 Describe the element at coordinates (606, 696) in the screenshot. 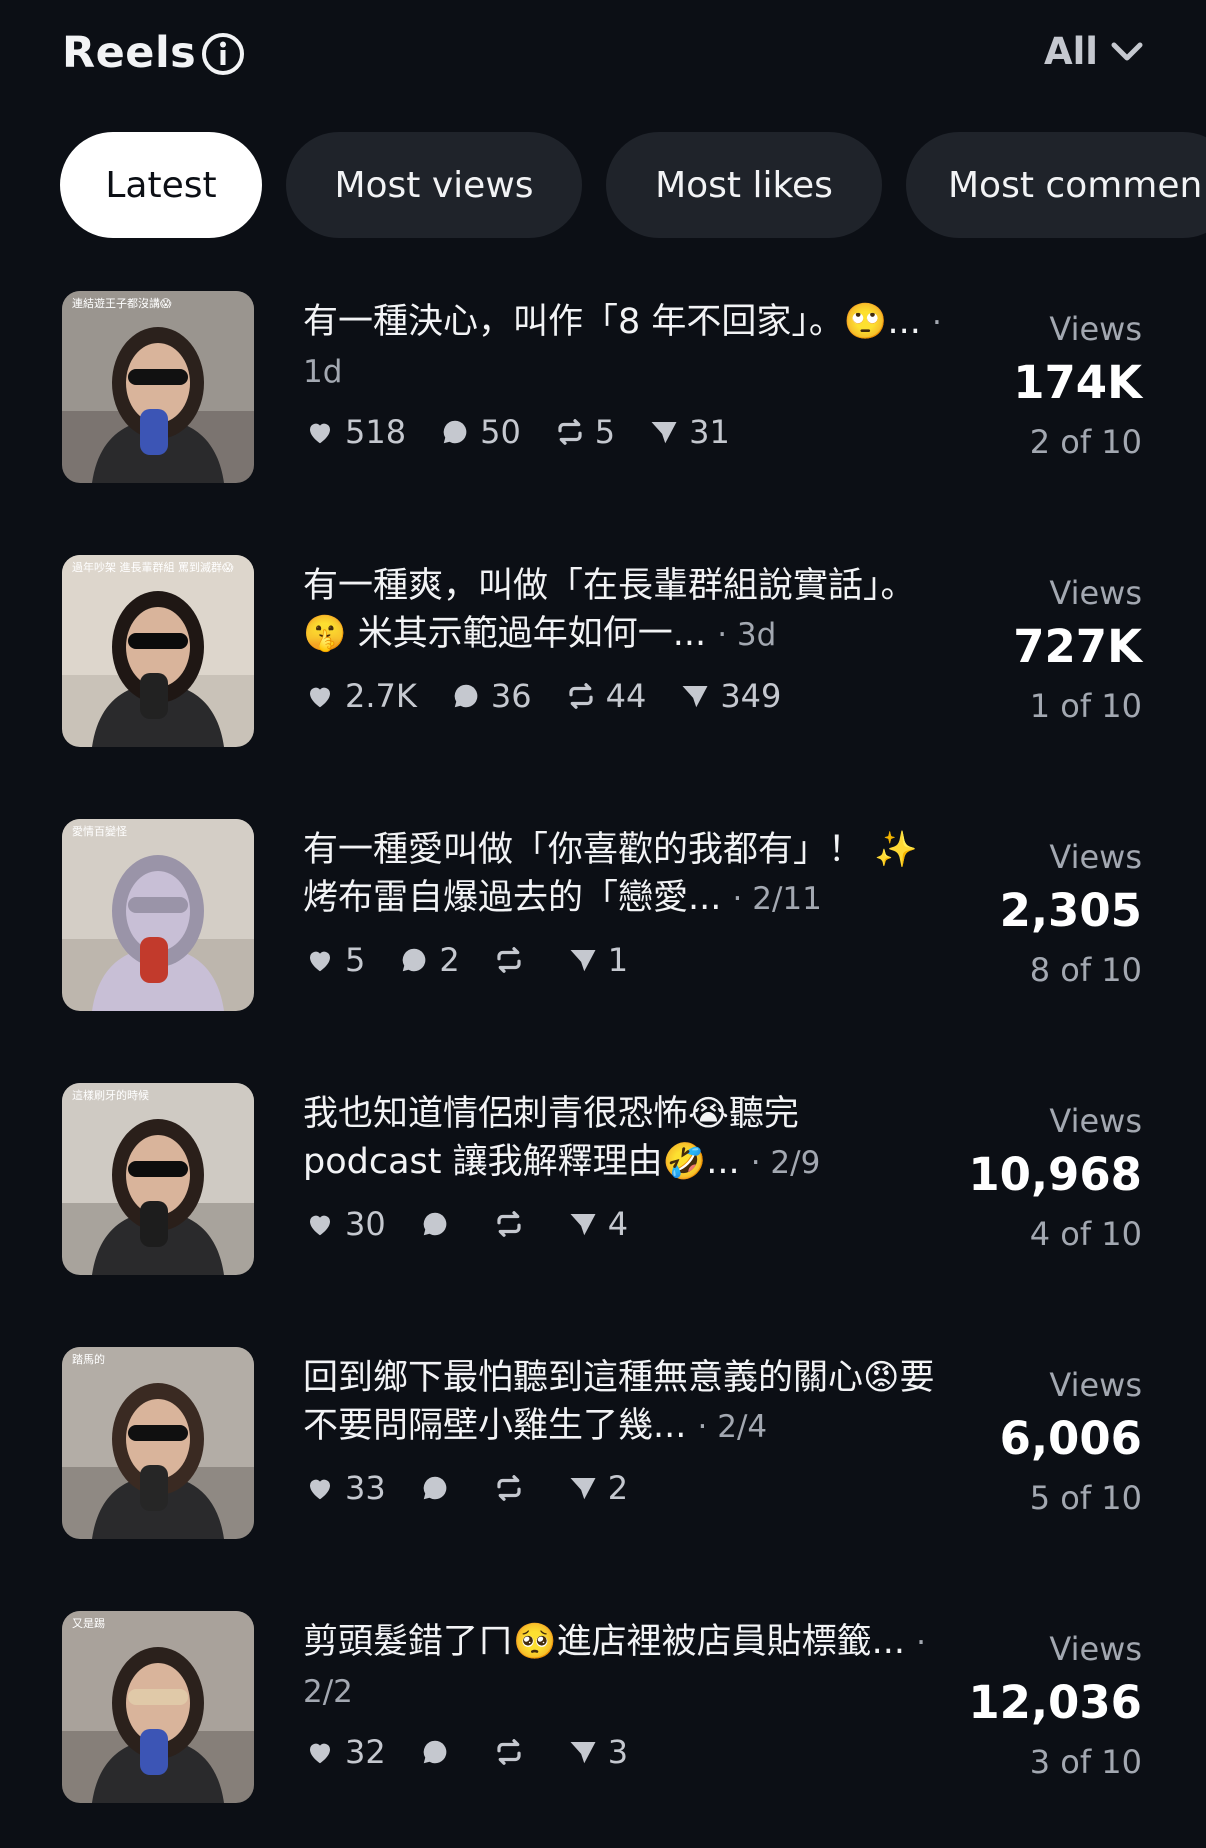

I see `reposts-stat: 44` at that location.